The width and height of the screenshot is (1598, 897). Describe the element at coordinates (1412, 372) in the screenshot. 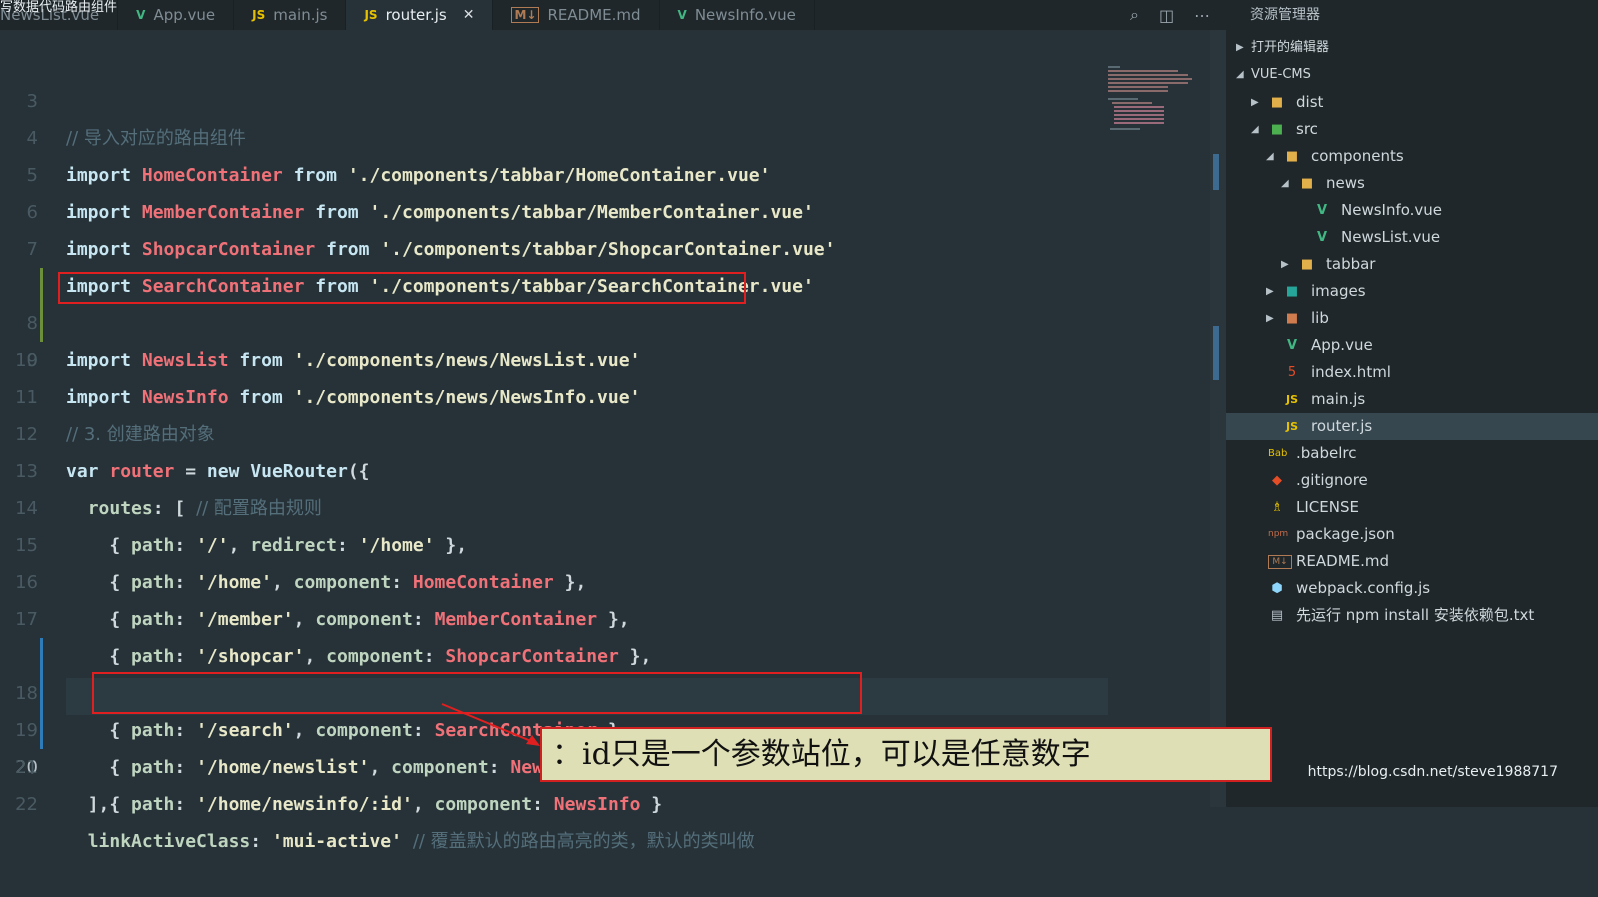

I see `tree-item-index-html: 5 index.html` at that location.